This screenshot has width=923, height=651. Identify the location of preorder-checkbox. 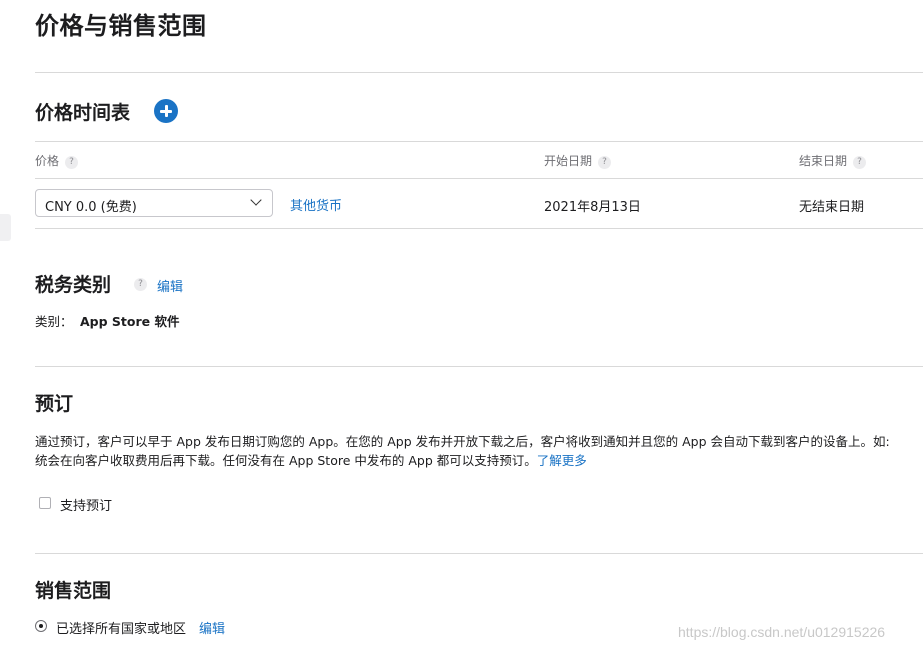
(45, 503).